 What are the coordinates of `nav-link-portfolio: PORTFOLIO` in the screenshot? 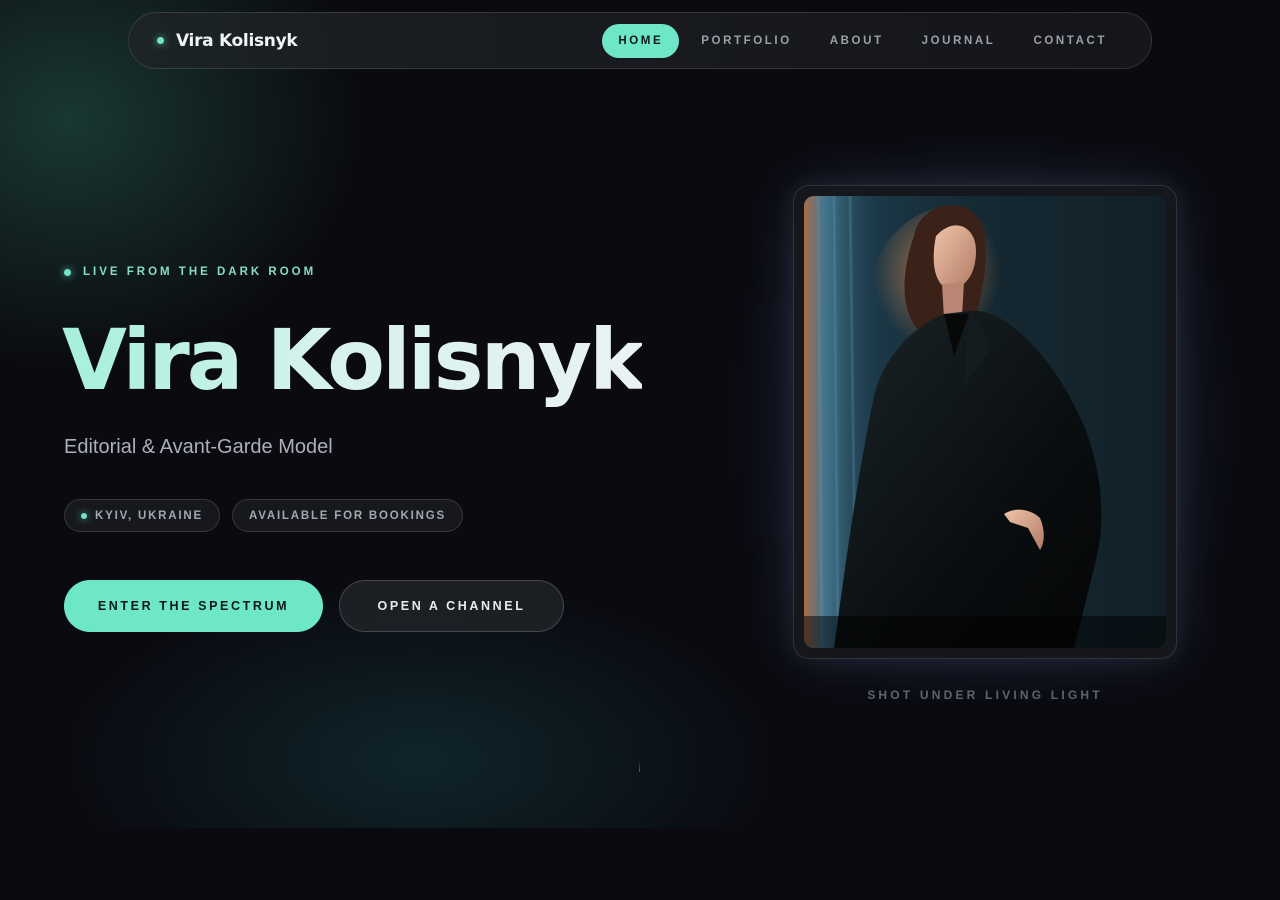 It's located at (746, 41).